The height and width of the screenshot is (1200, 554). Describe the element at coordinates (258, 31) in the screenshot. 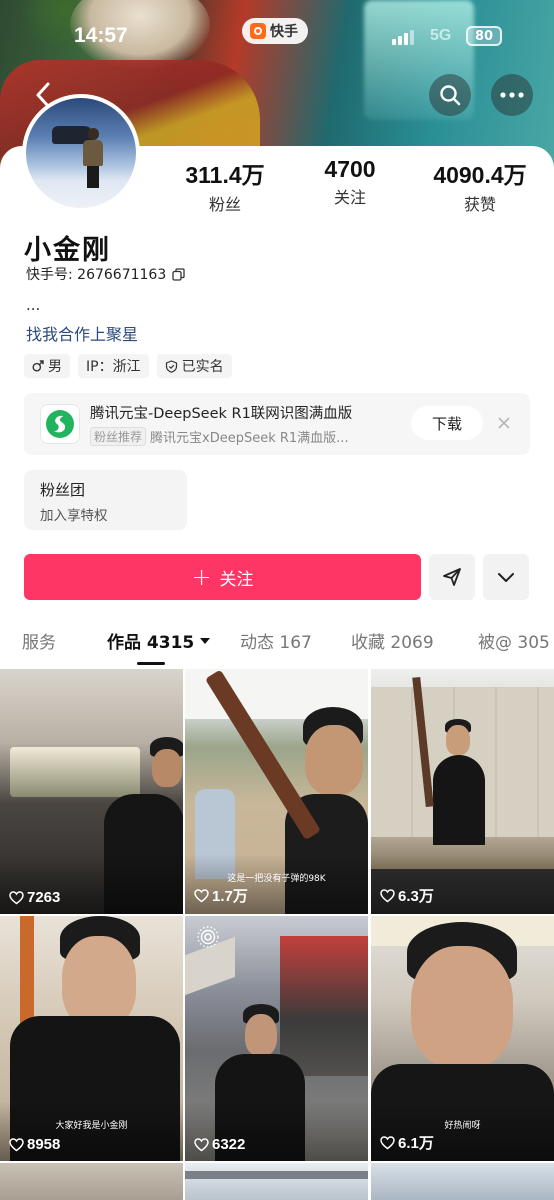

I see `kuaishou-logo-icon` at that location.